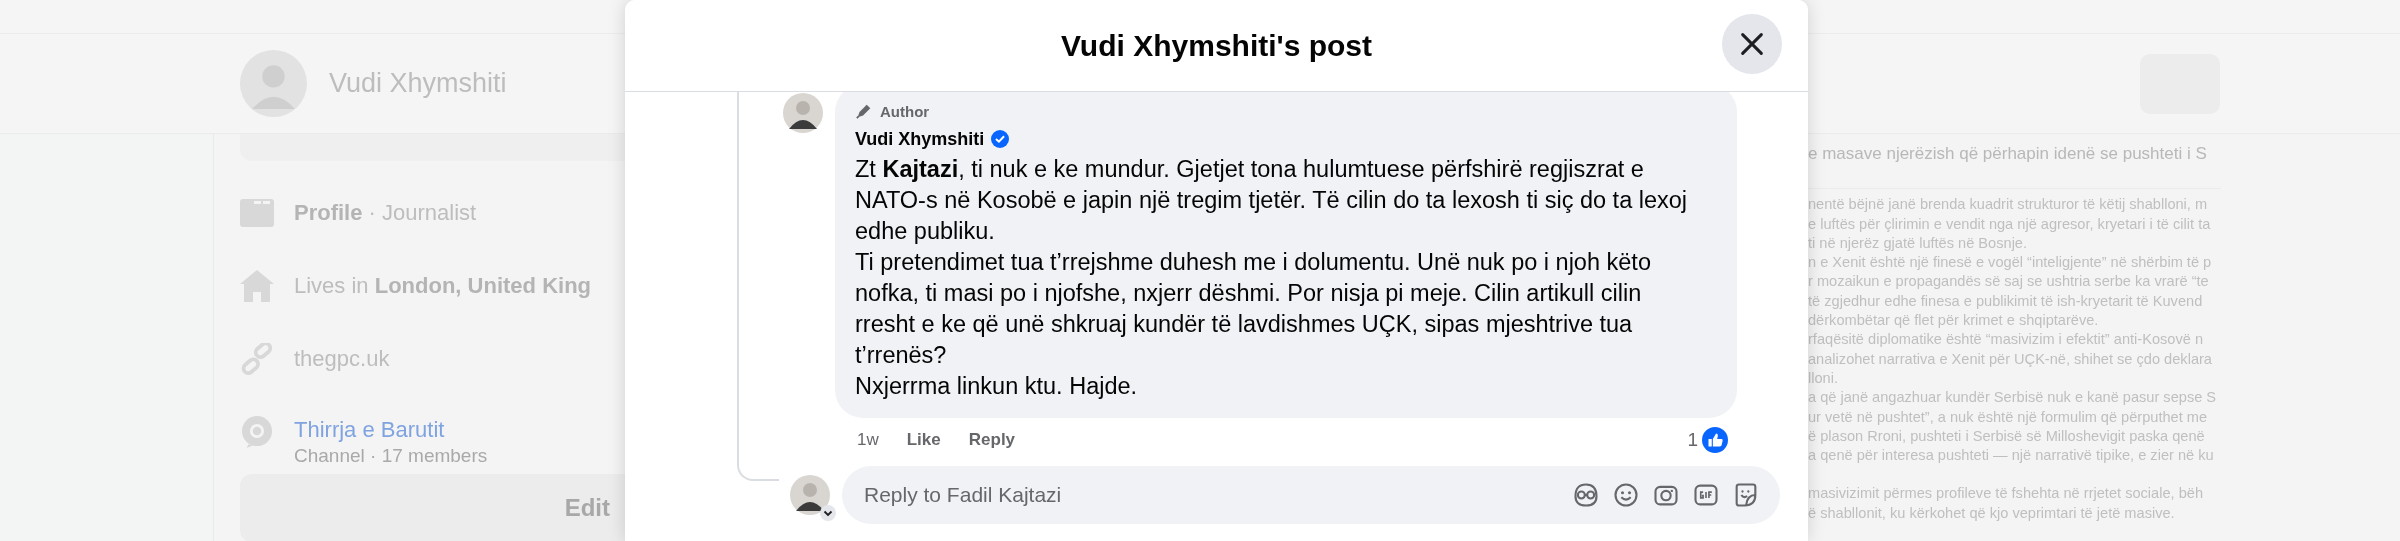 The height and width of the screenshot is (541, 2400). I want to click on close-icon, so click(1752, 44).